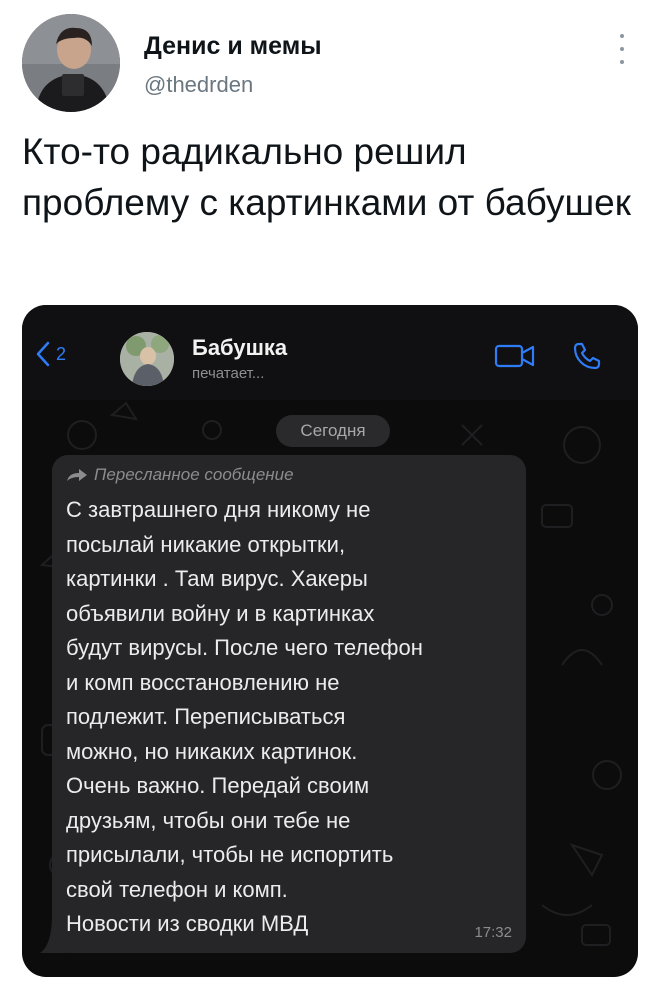  I want to click on forwarded-indicator: Пересланное сообщение, so click(180, 475).